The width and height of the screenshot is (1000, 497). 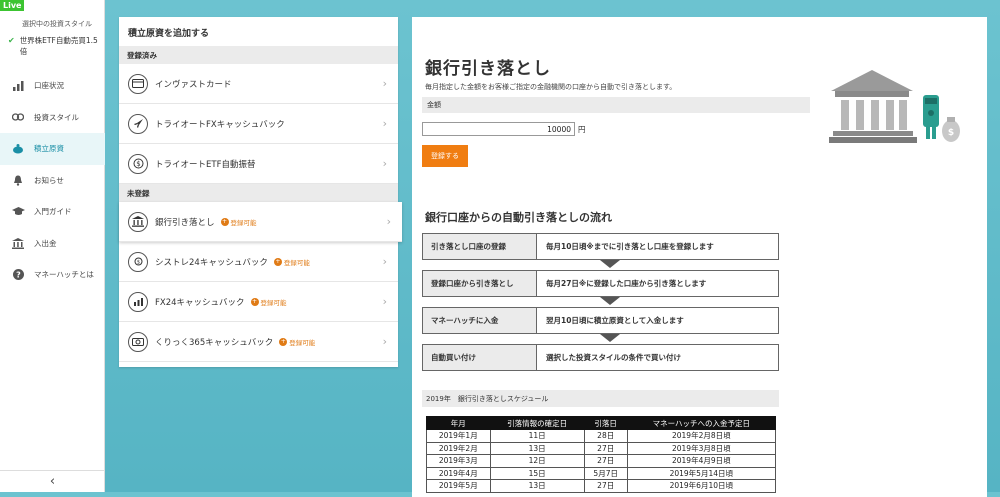 I want to click on money-icon, so click(x=138, y=341).